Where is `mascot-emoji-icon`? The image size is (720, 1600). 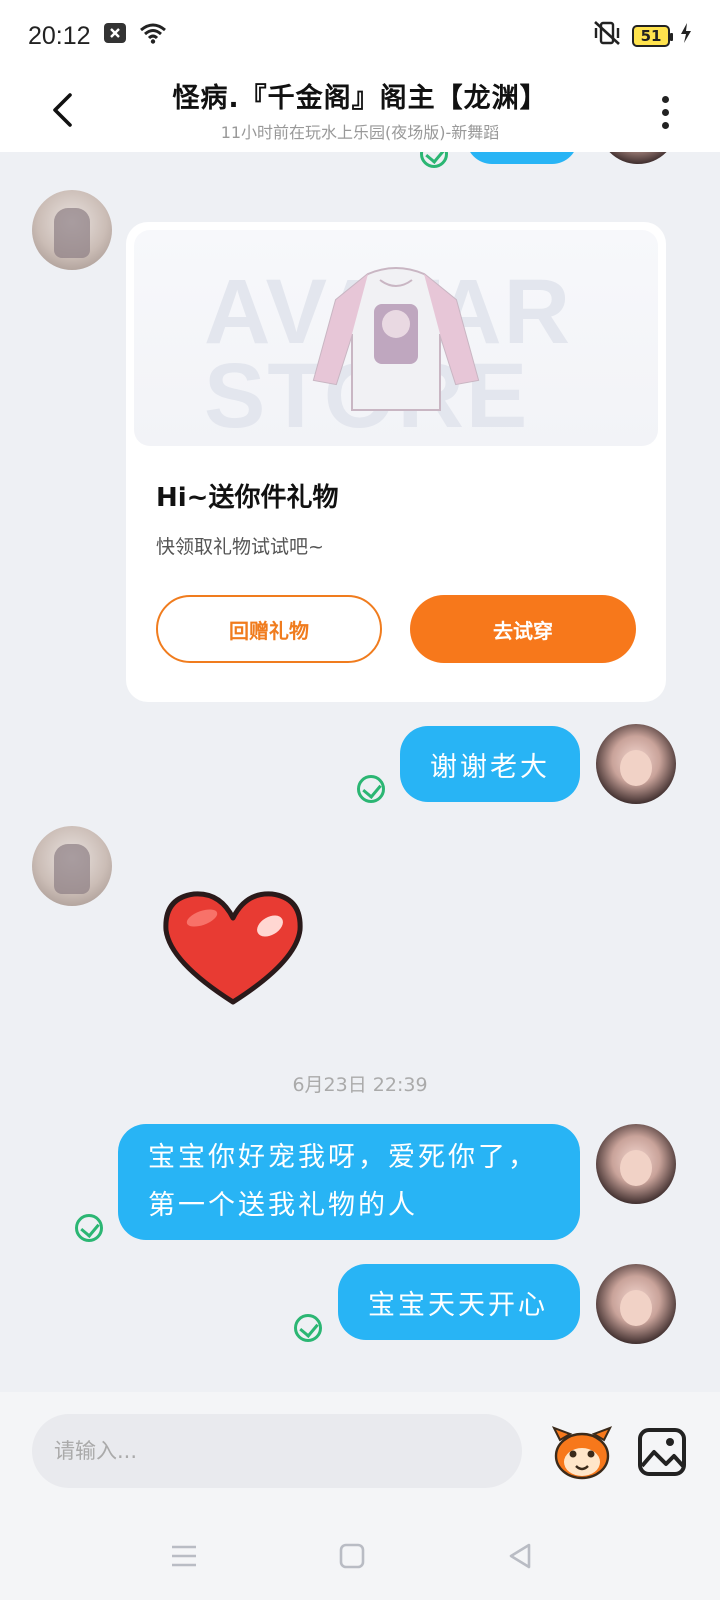 mascot-emoji-icon is located at coordinates (582, 1453).